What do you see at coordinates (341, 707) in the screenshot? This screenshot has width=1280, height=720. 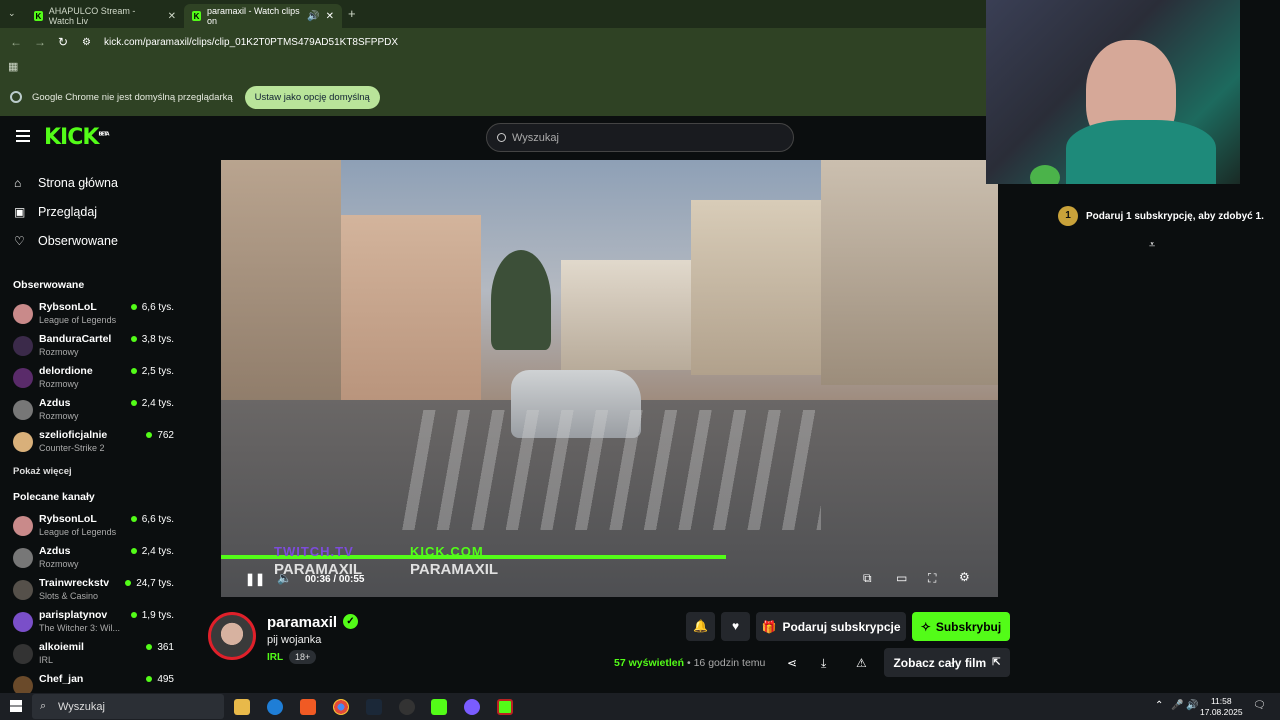 I see `chrome-taskbar-icon` at bounding box center [341, 707].